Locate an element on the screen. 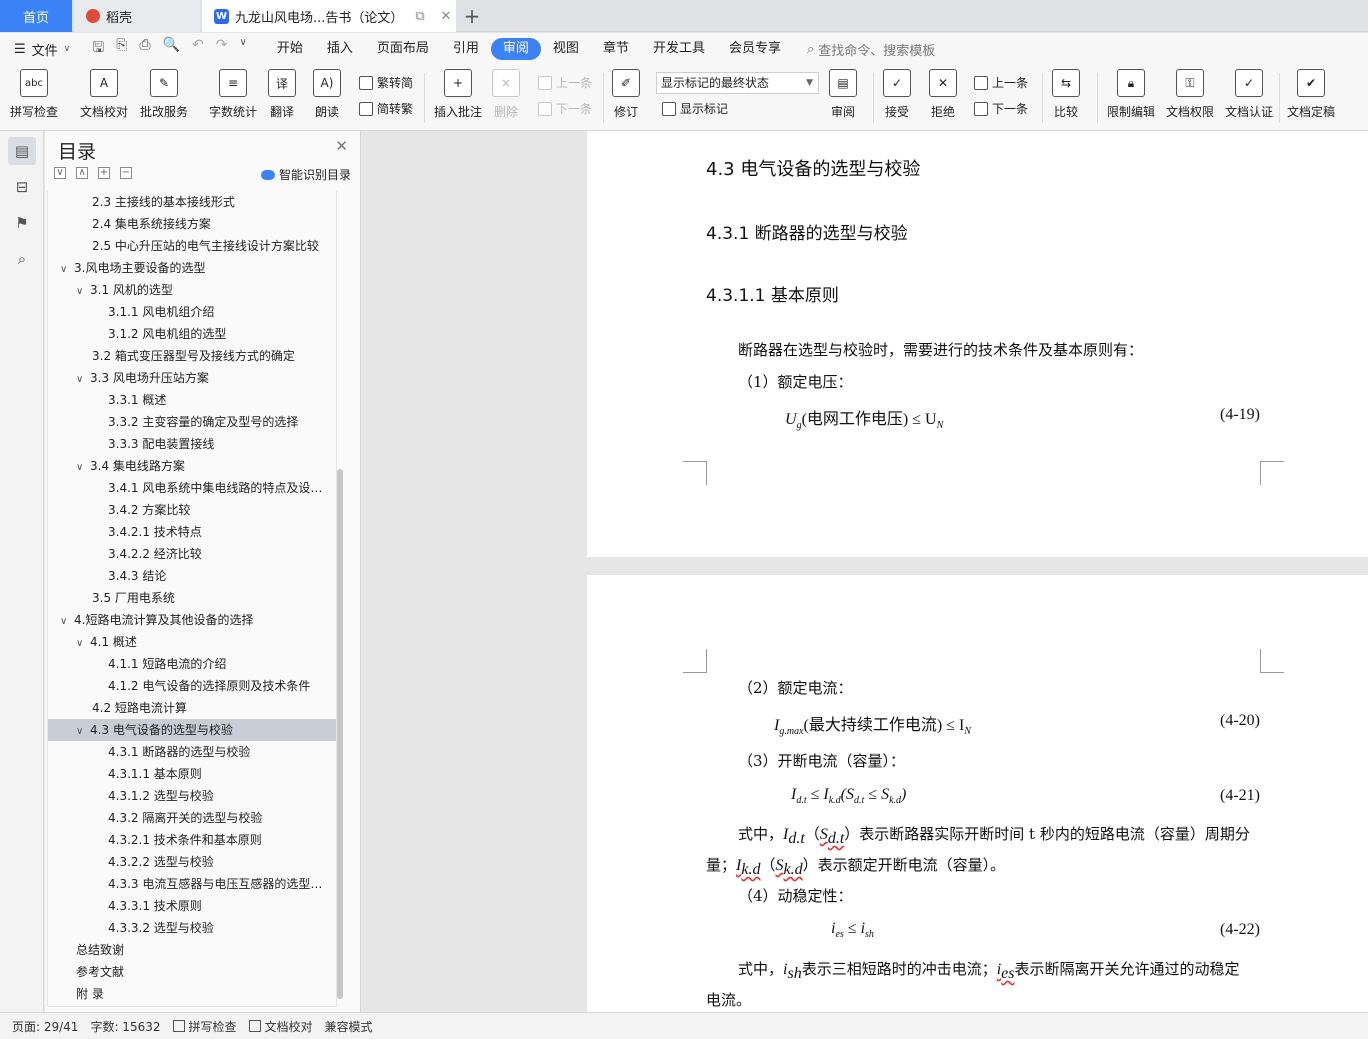 This screenshot has height=1039, width=1368. add-heading-icon: + is located at coordinates (104, 173).